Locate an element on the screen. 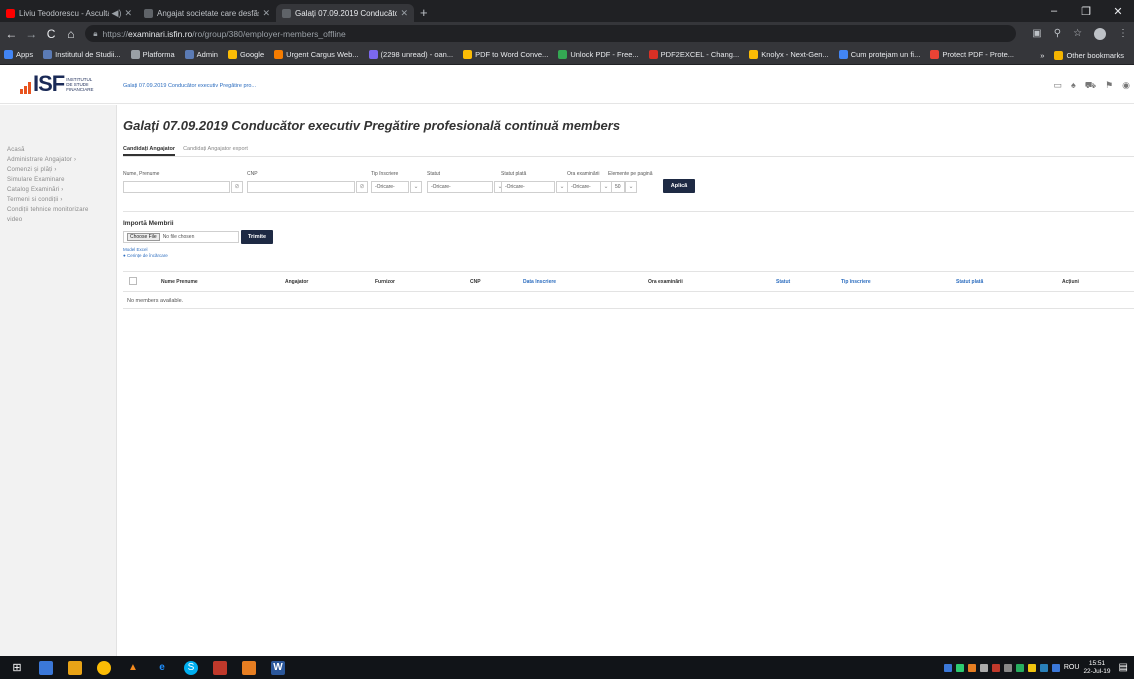 The width and height of the screenshot is (1134, 679). no-file-text: No file chosen is located at coordinates (178, 237).